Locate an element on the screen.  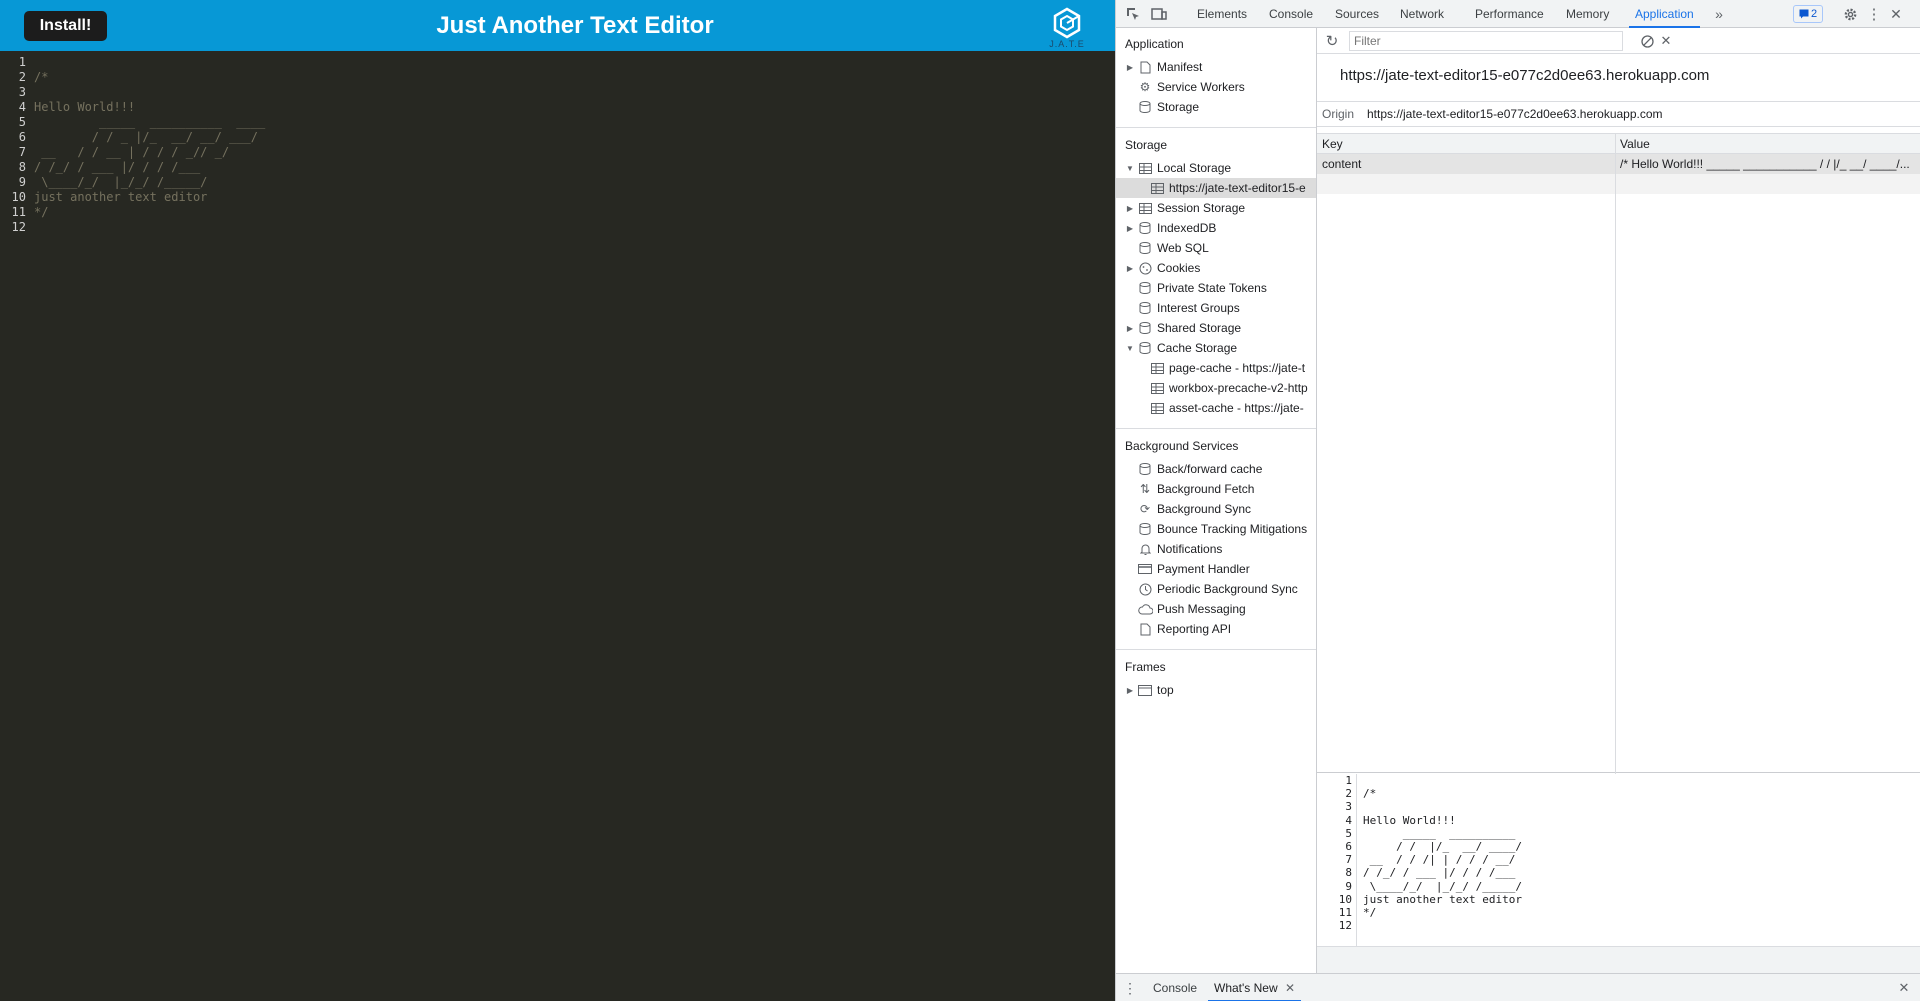
preview-line is located at coordinates (1442, 780).